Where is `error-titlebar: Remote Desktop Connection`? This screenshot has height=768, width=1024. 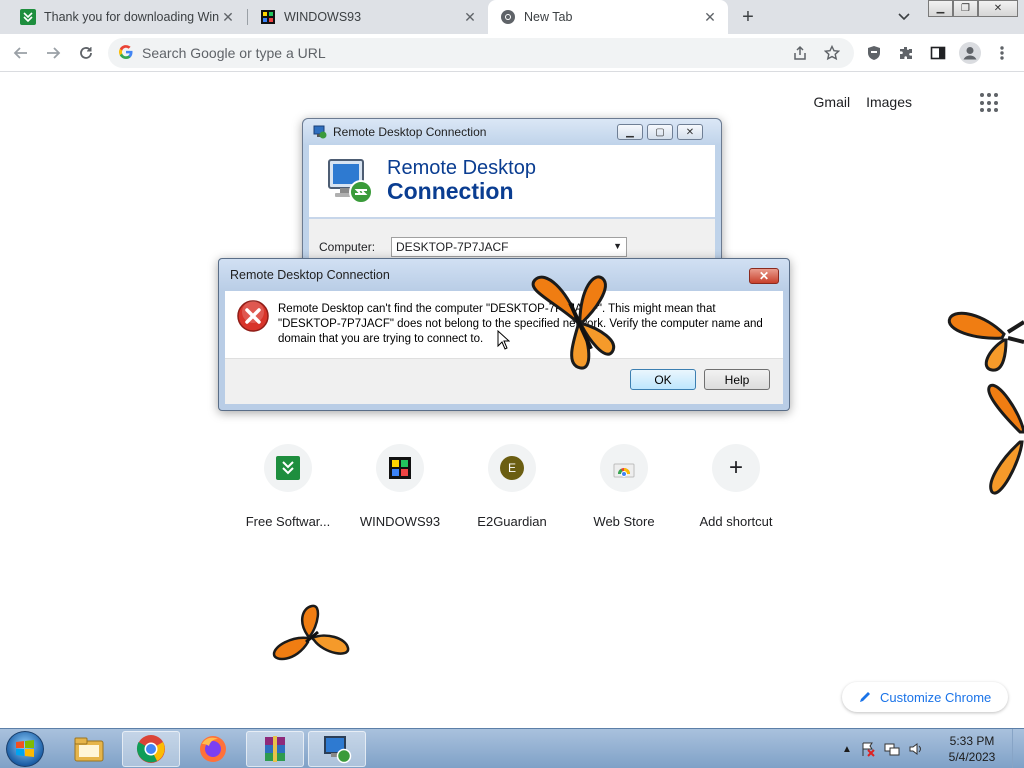 error-titlebar: Remote Desktop Connection is located at coordinates (504, 275).